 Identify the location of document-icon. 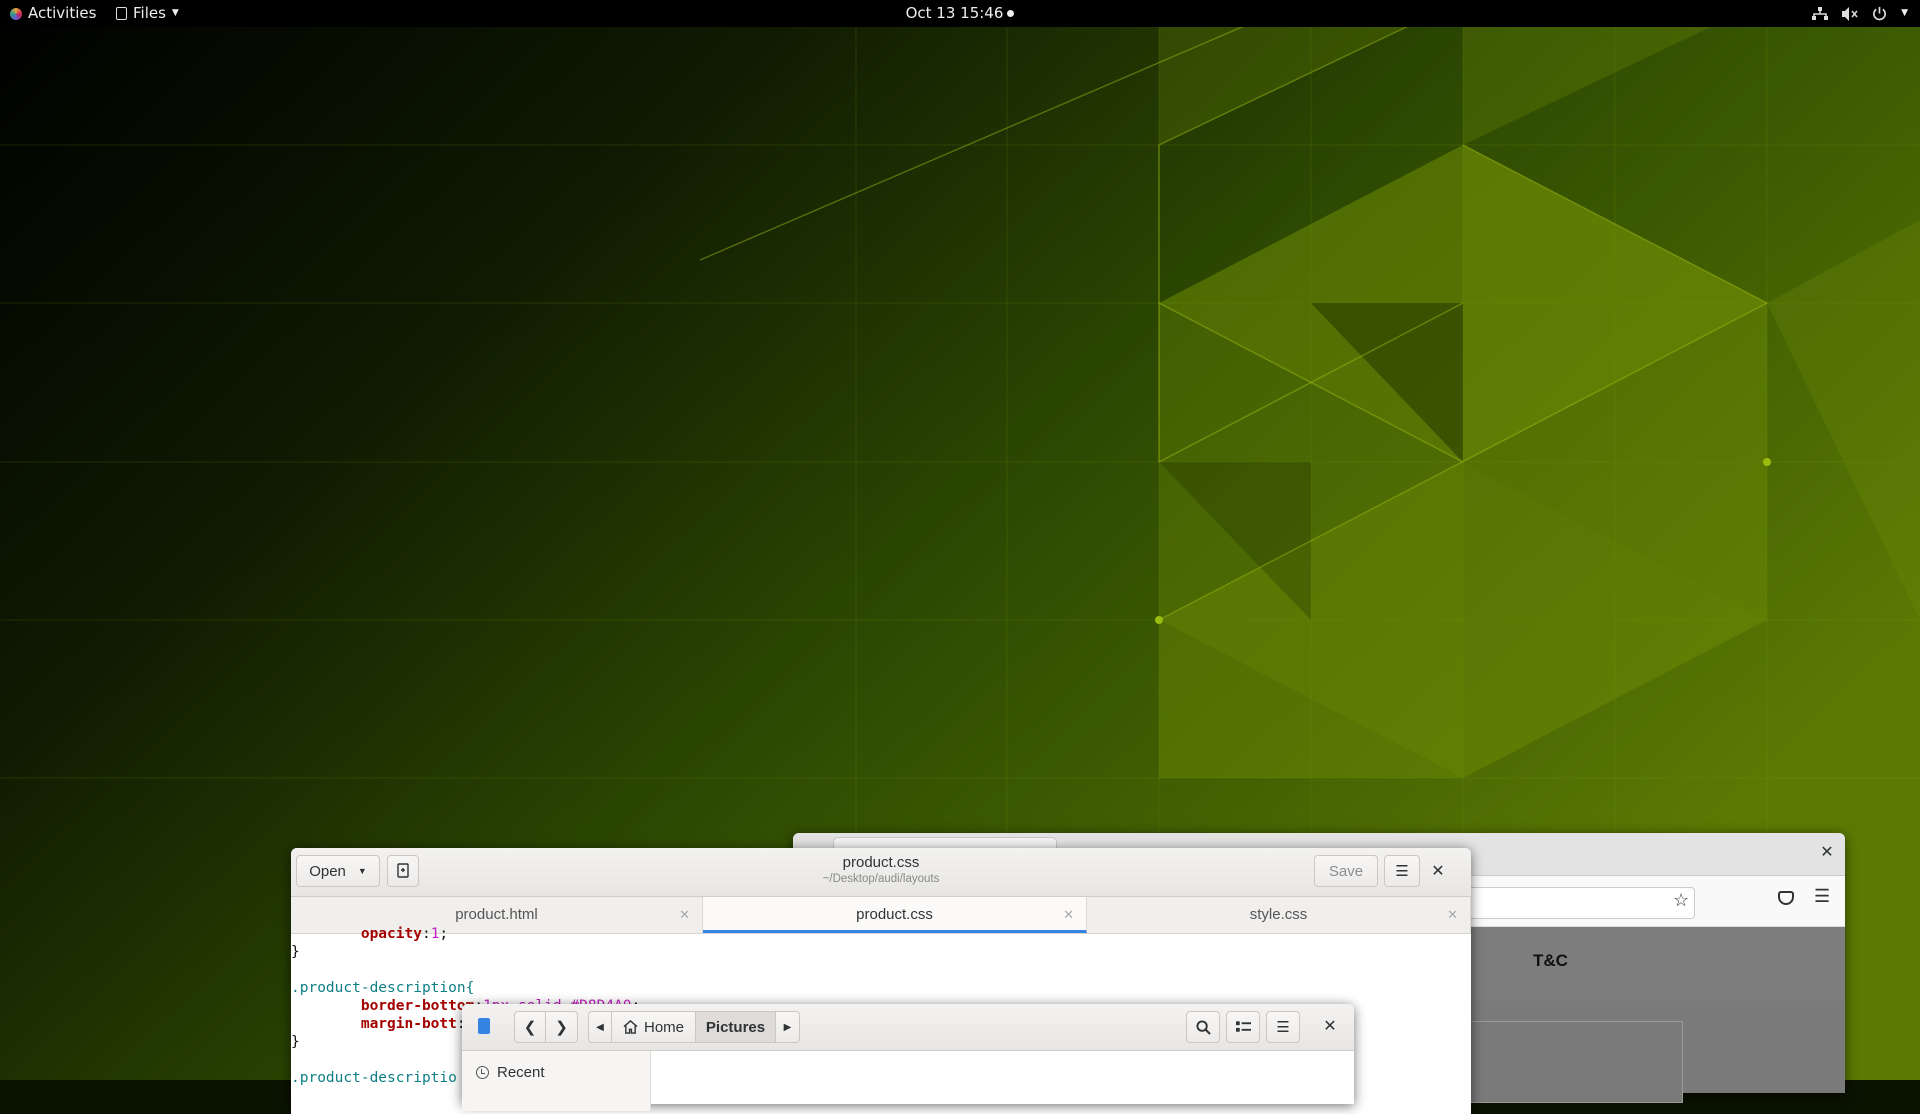
(484, 1026).